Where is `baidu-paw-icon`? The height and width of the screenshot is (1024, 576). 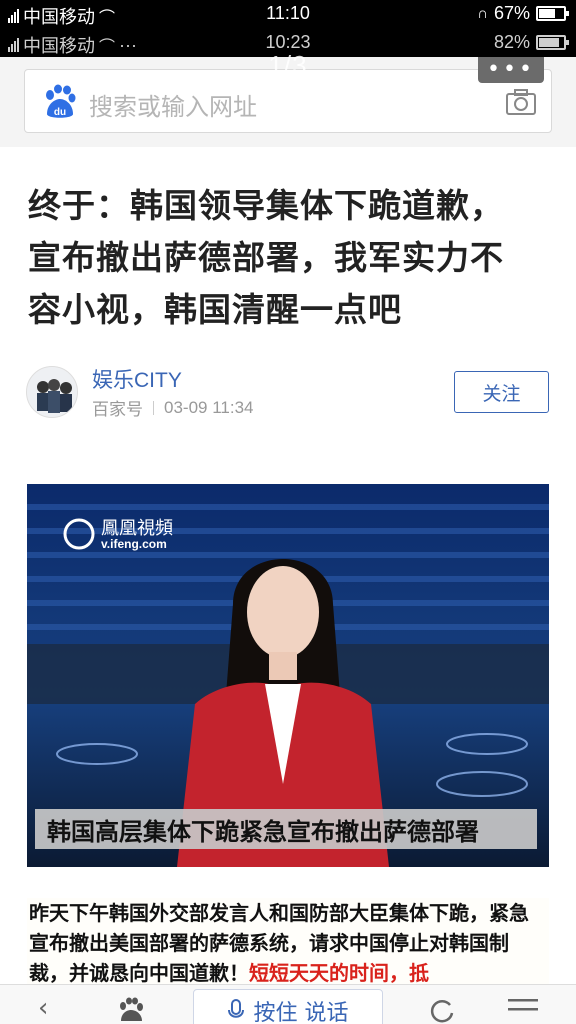
baidu-paw-icon is located at coordinates (131, 1010).